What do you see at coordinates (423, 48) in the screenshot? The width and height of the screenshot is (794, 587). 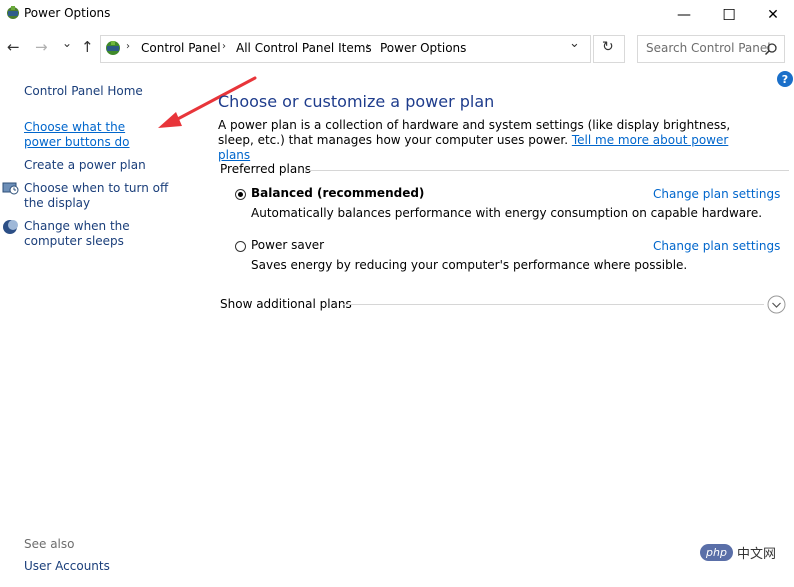 I see `breadcrumb-power-options: Power Options` at bounding box center [423, 48].